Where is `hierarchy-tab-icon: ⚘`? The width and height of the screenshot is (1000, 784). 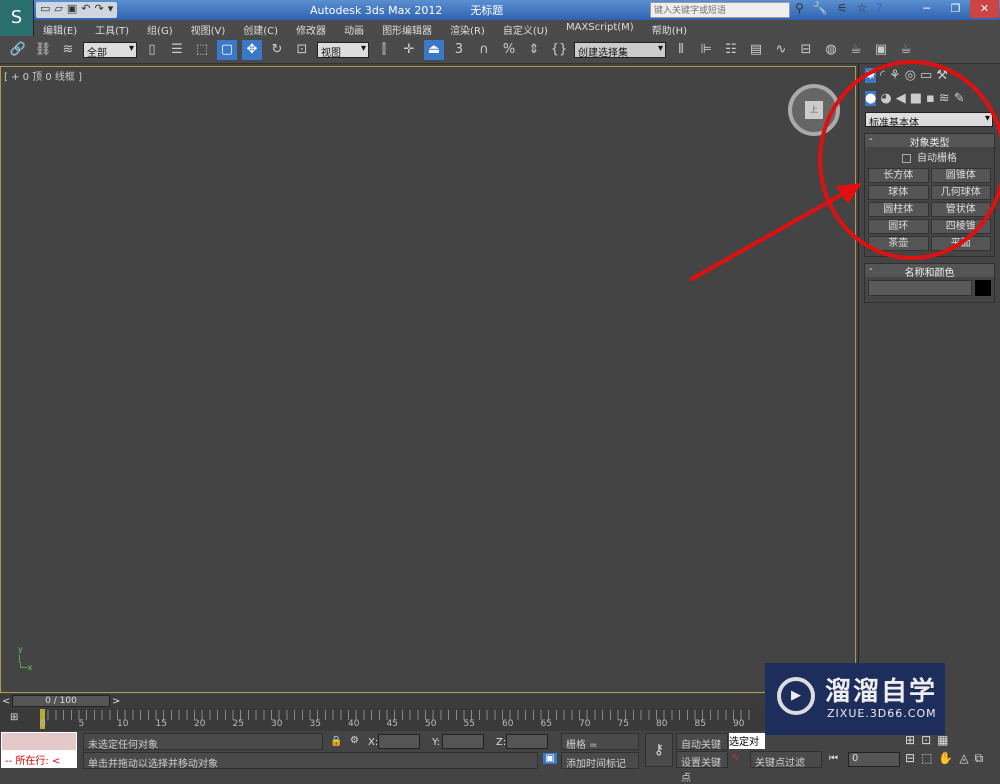
hierarchy-tab-icon: ⚘ is located at coordinates (895, 75).